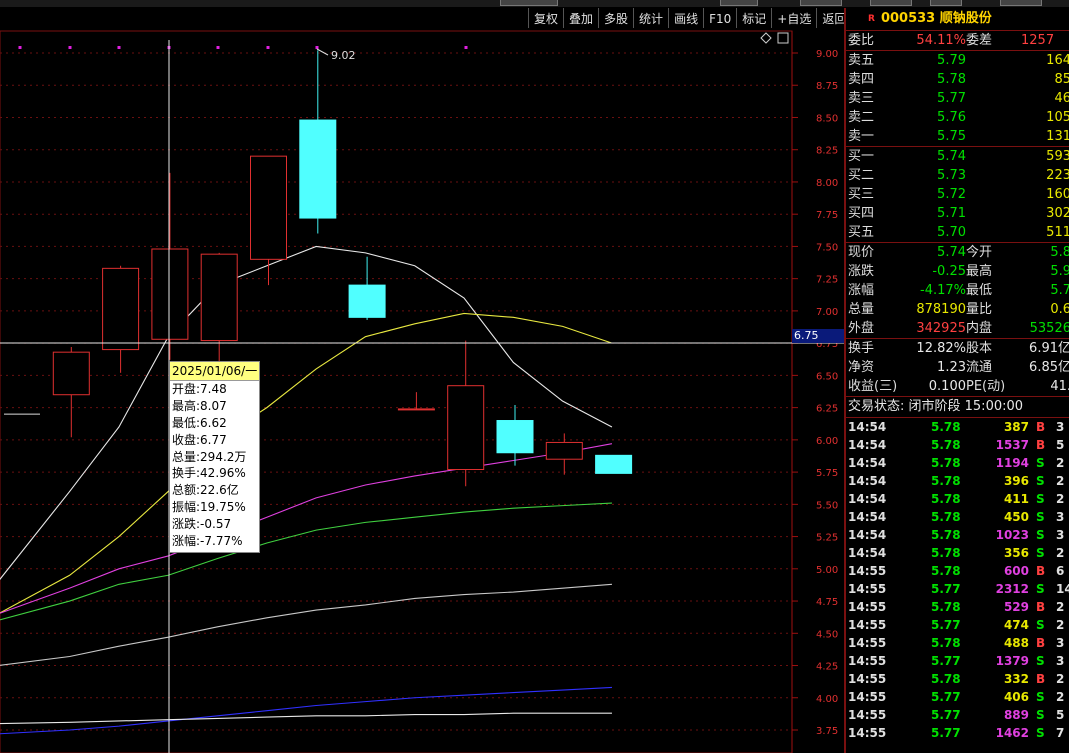 The height and width of the screenshot is (753, 1069). What do you see at coordinates (957, 194) in the screenshot?
I see `bid-row: 买三 5.72 160` at bounding box center [957, 194].